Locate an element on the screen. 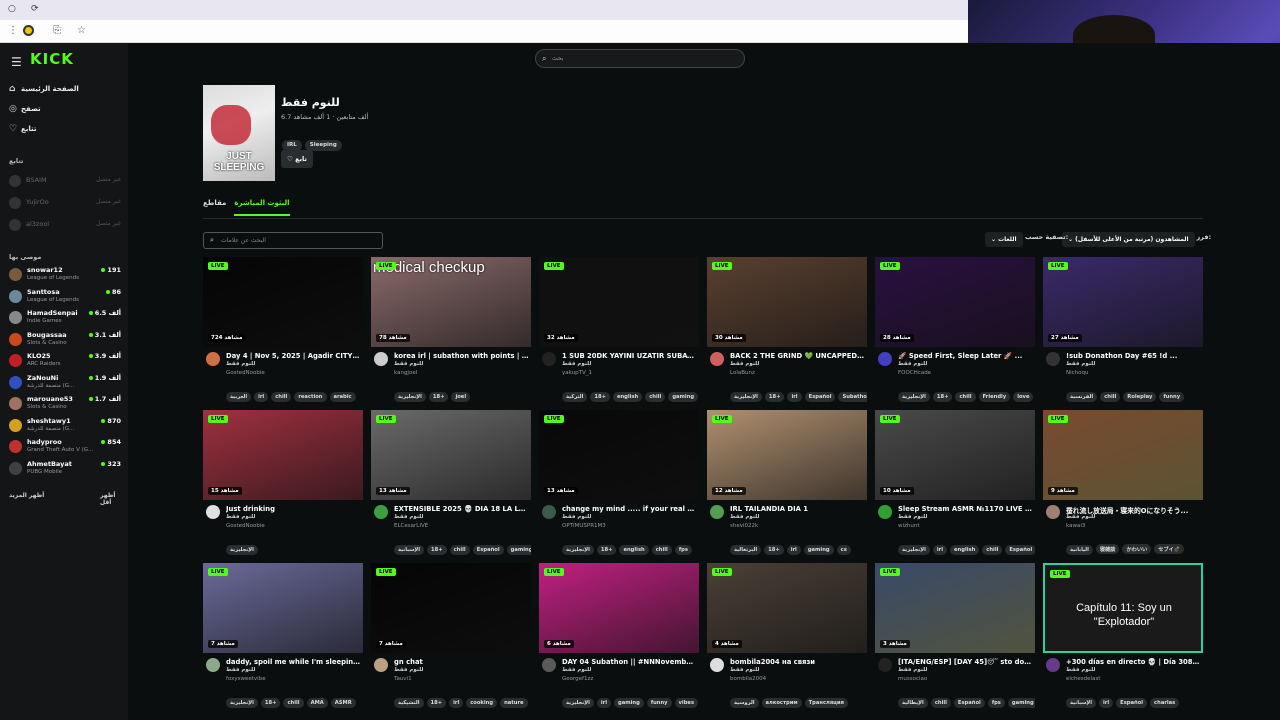 This screenshot has height=720, width=1280. stream-tag: اليابانية is located at coordinates (1079, 550).